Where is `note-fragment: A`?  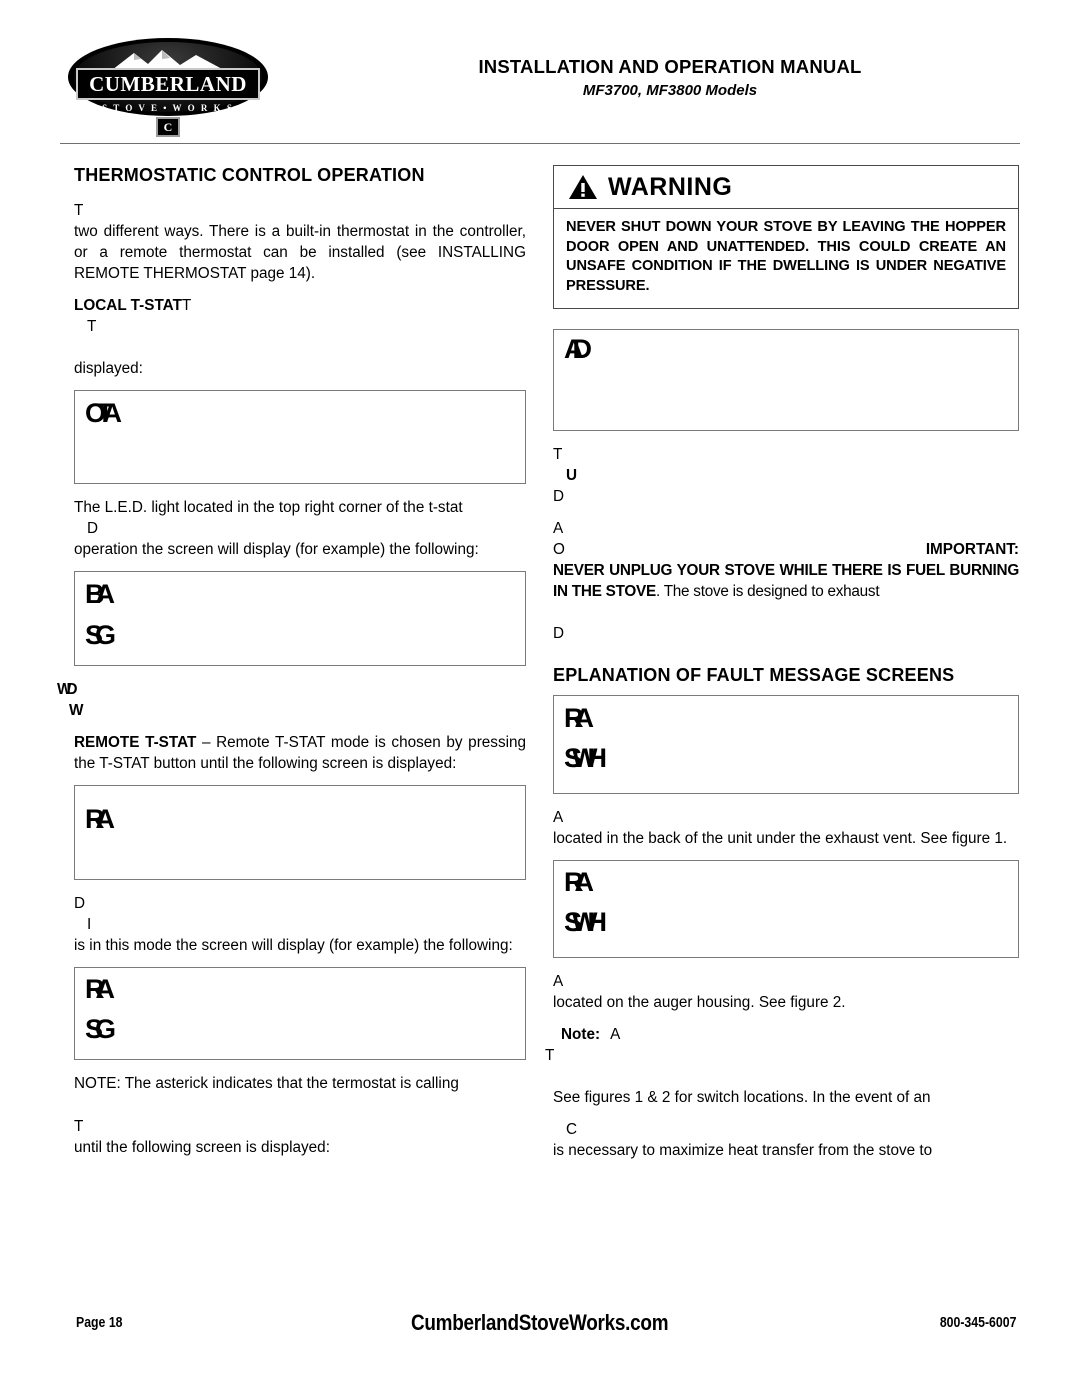
note-fragment: A is located at coordinates (615, 1034).